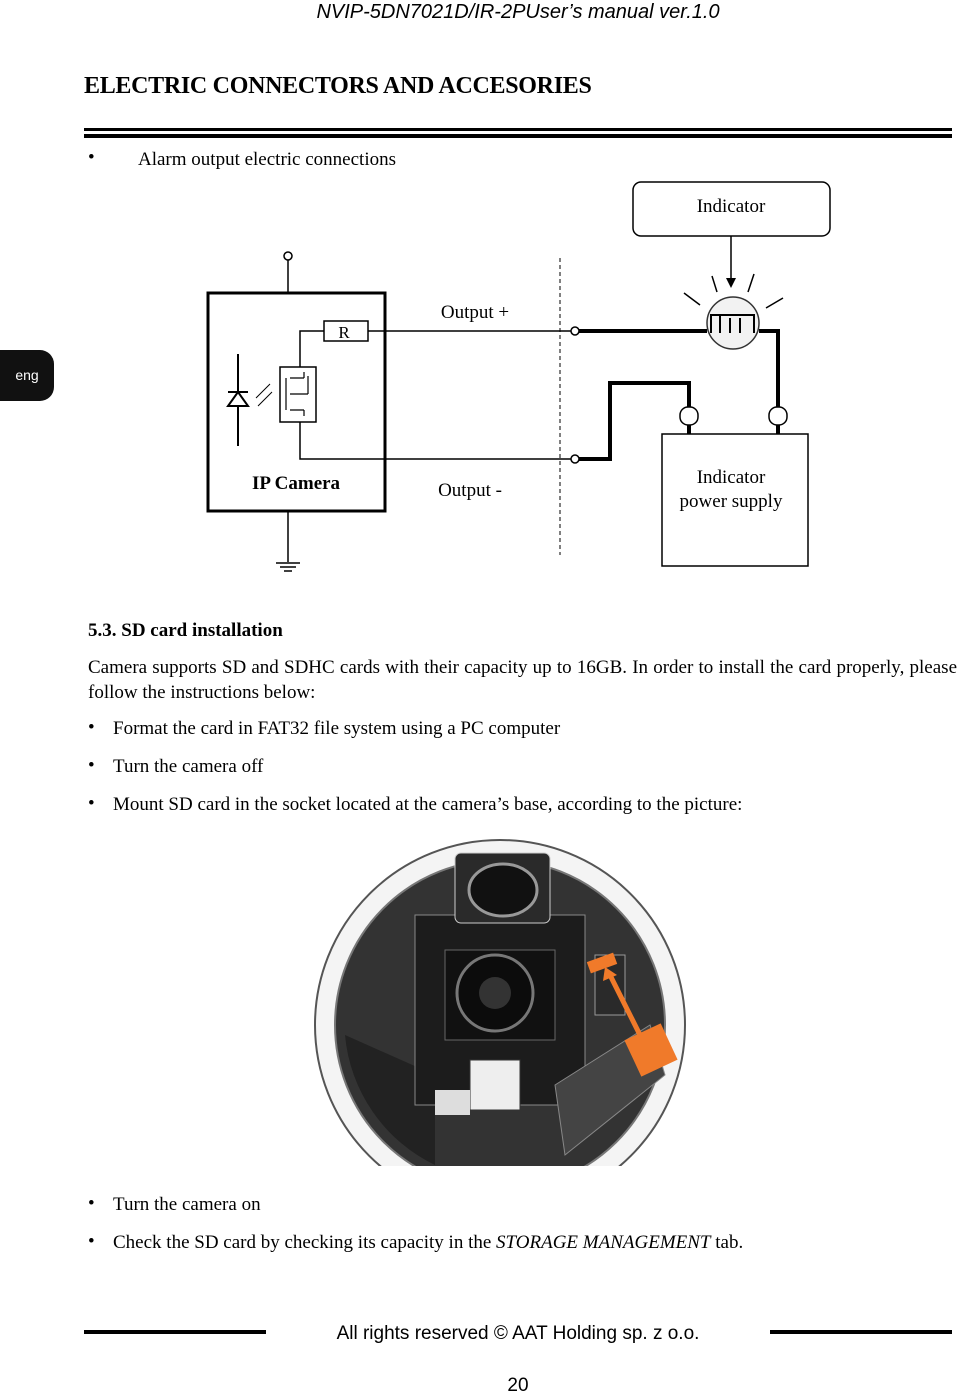  What do you see at coordinates (264, 395) in the screenshot?
I see `light-arrows` at bounding box center [264, 395].